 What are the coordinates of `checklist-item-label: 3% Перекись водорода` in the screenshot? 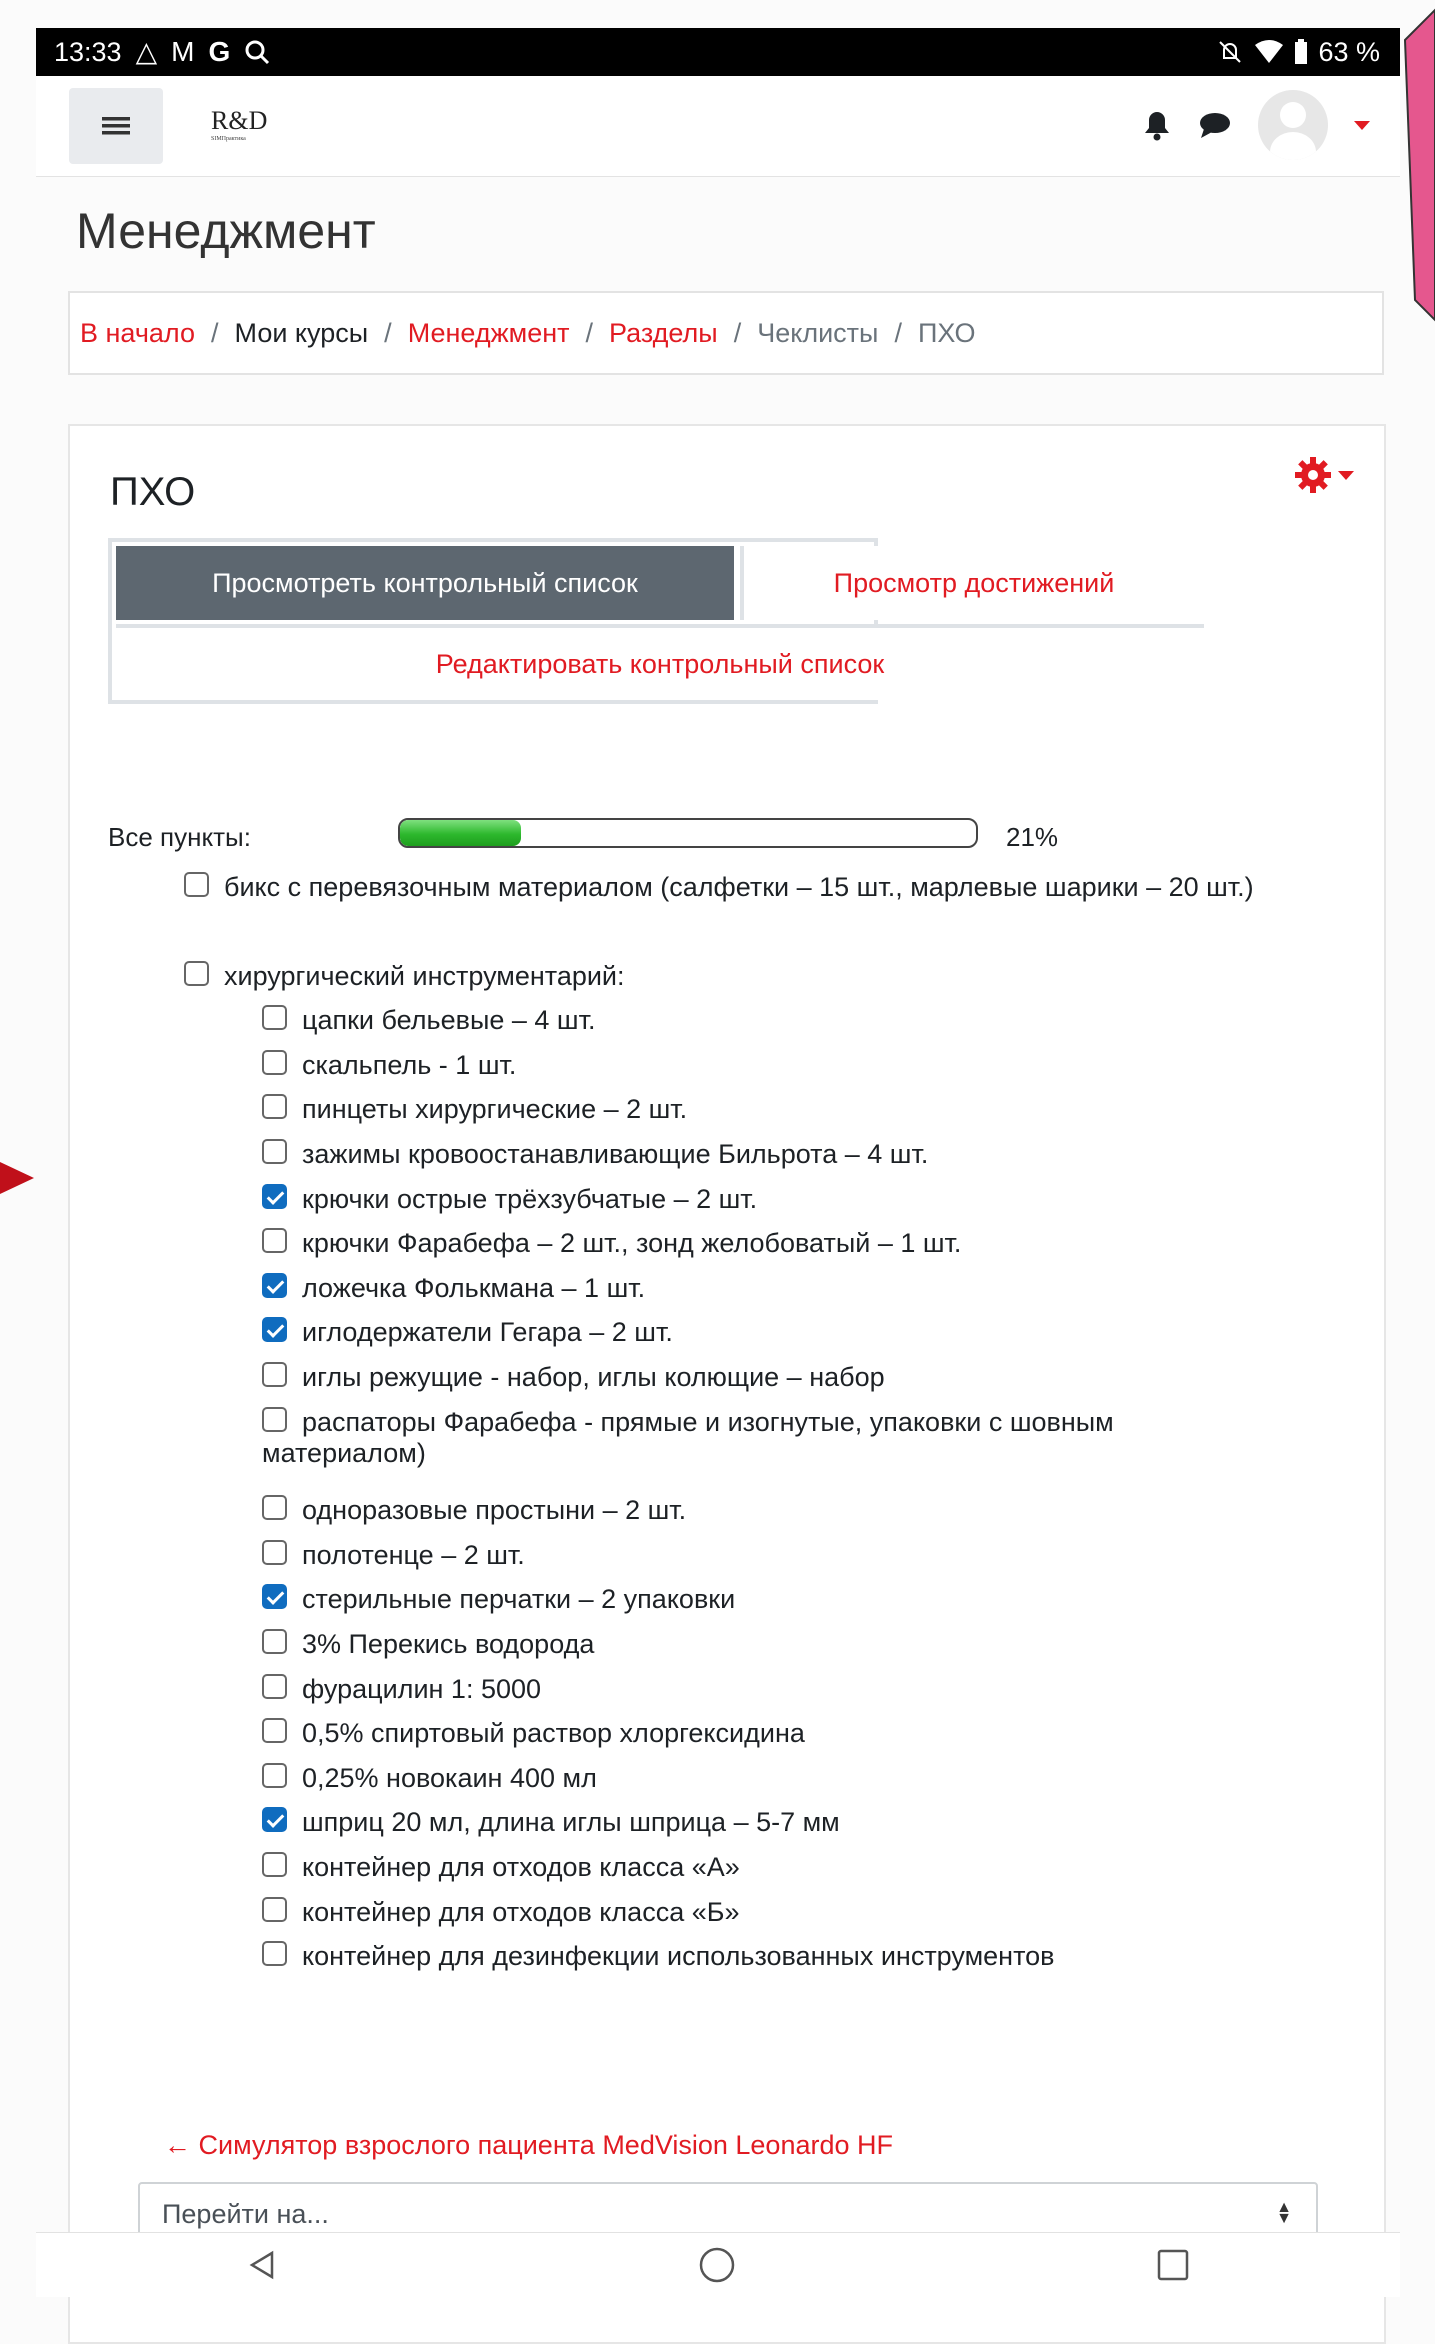 It's located at (448, 1644).